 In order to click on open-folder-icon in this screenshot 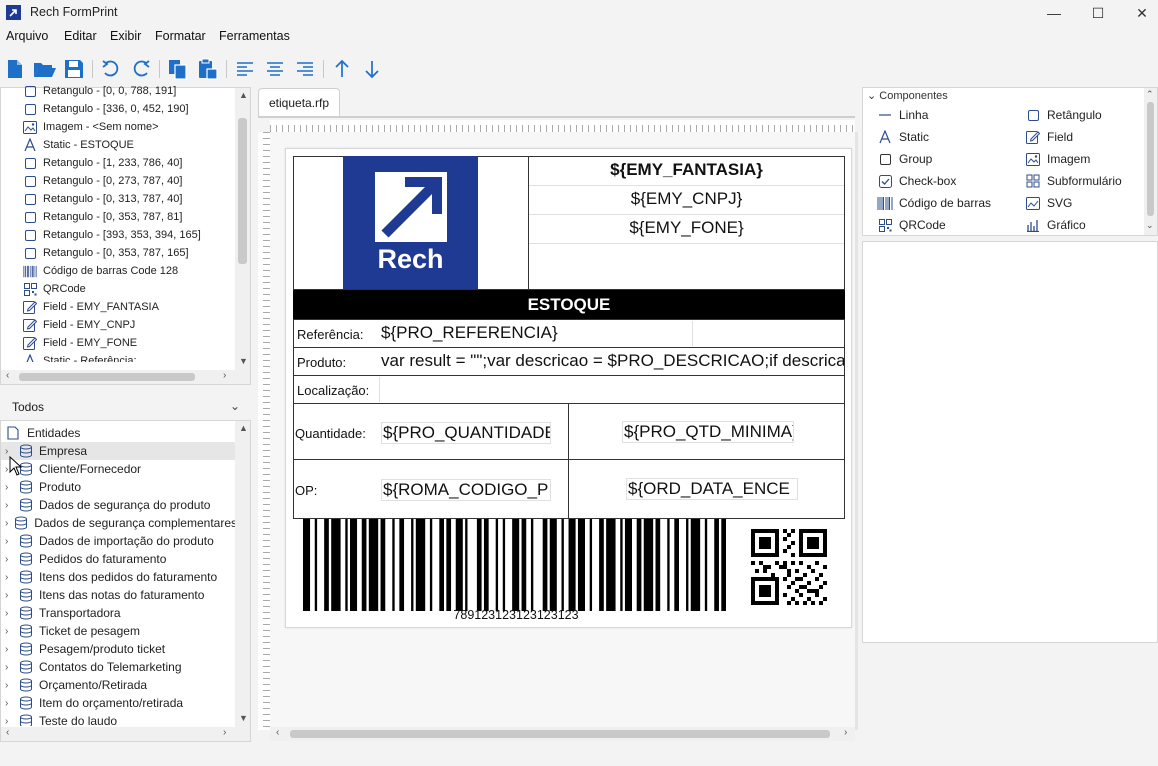, I will do `click(45, 69)`.